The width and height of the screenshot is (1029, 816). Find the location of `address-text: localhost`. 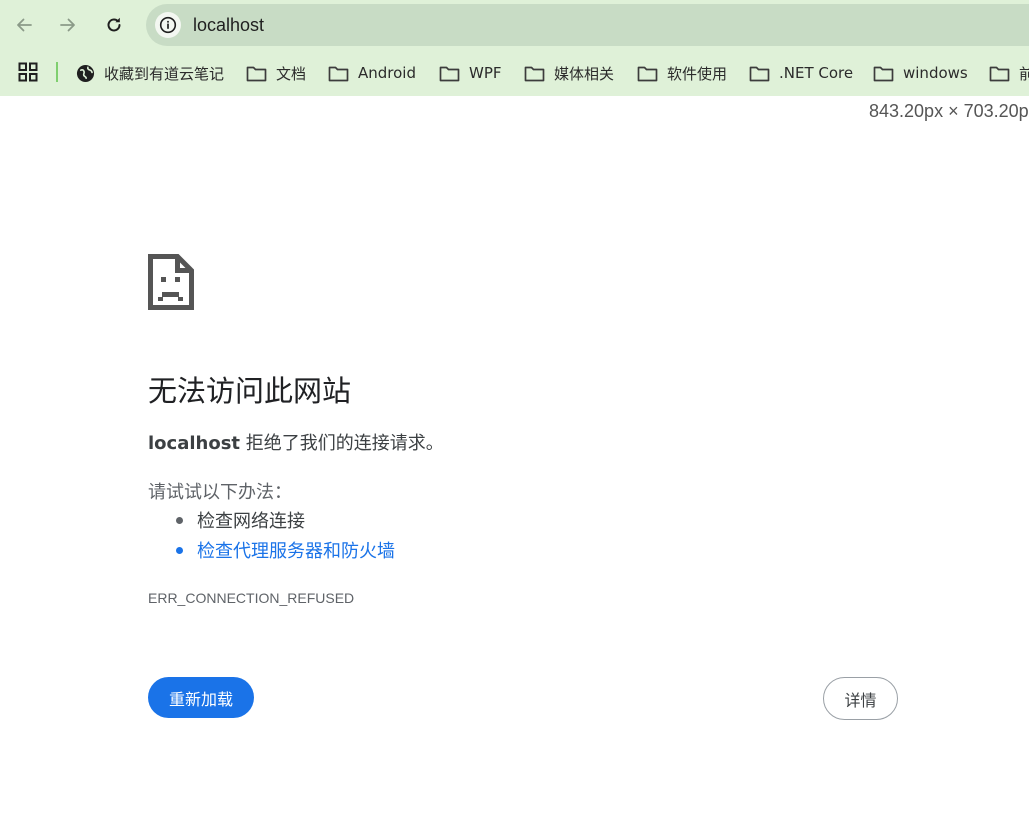

address-text: localhost is located at coordinates (229, 25).